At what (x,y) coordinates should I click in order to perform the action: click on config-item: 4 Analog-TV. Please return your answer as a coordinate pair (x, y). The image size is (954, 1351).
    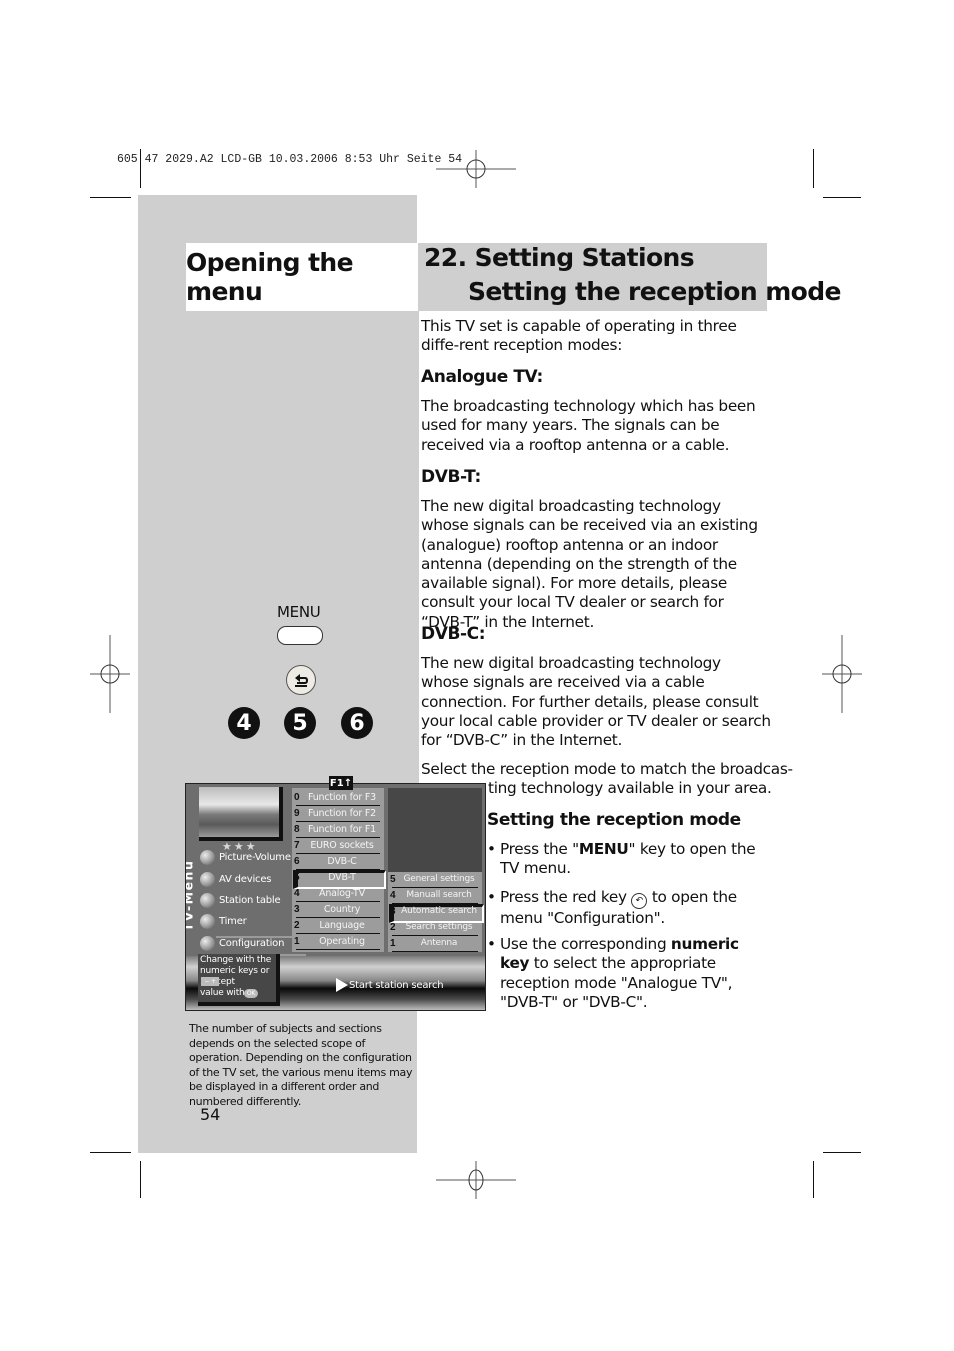
    Looking at the image, I should click on (338, 894).